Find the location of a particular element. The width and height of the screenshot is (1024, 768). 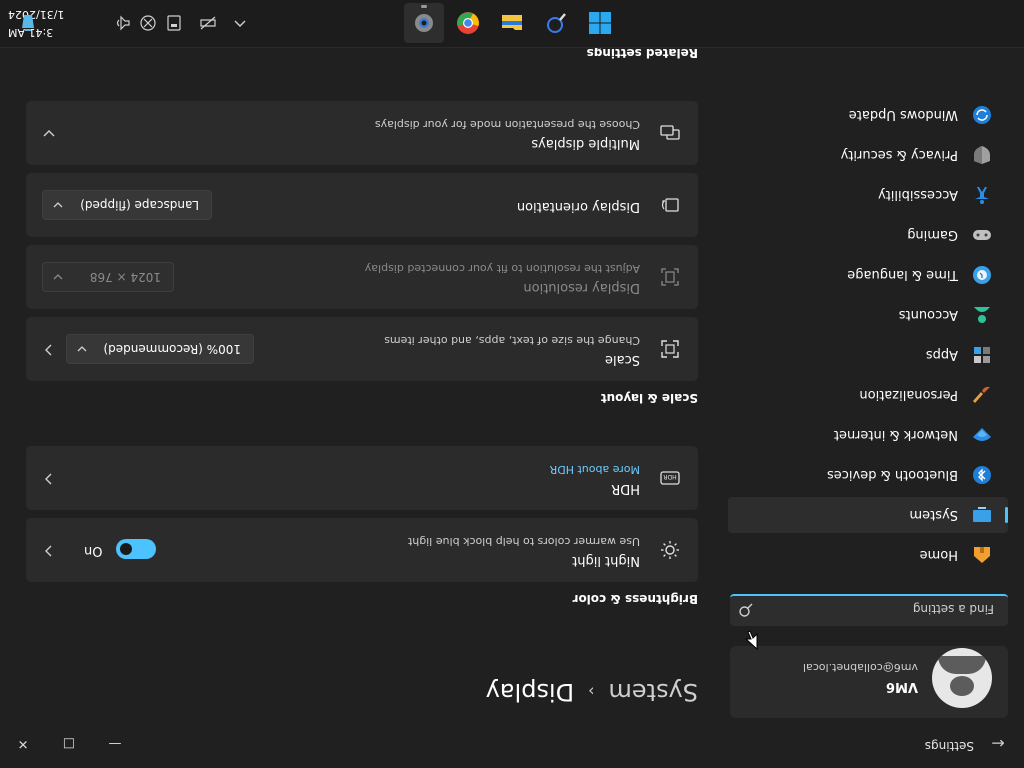

hdr-title: HDR is located at coordinates (625, 488).